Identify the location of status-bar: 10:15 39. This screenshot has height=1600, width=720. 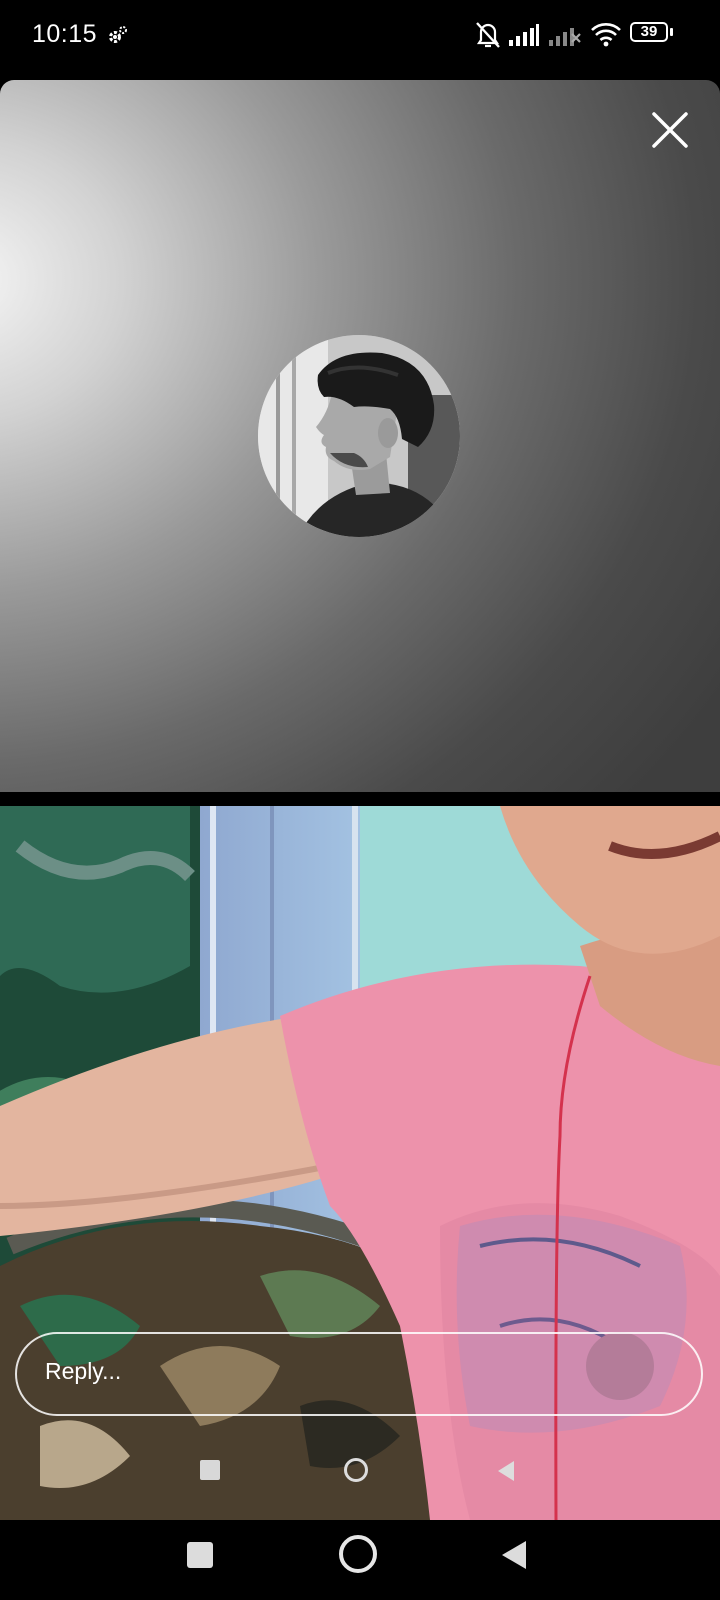
(360, 36).